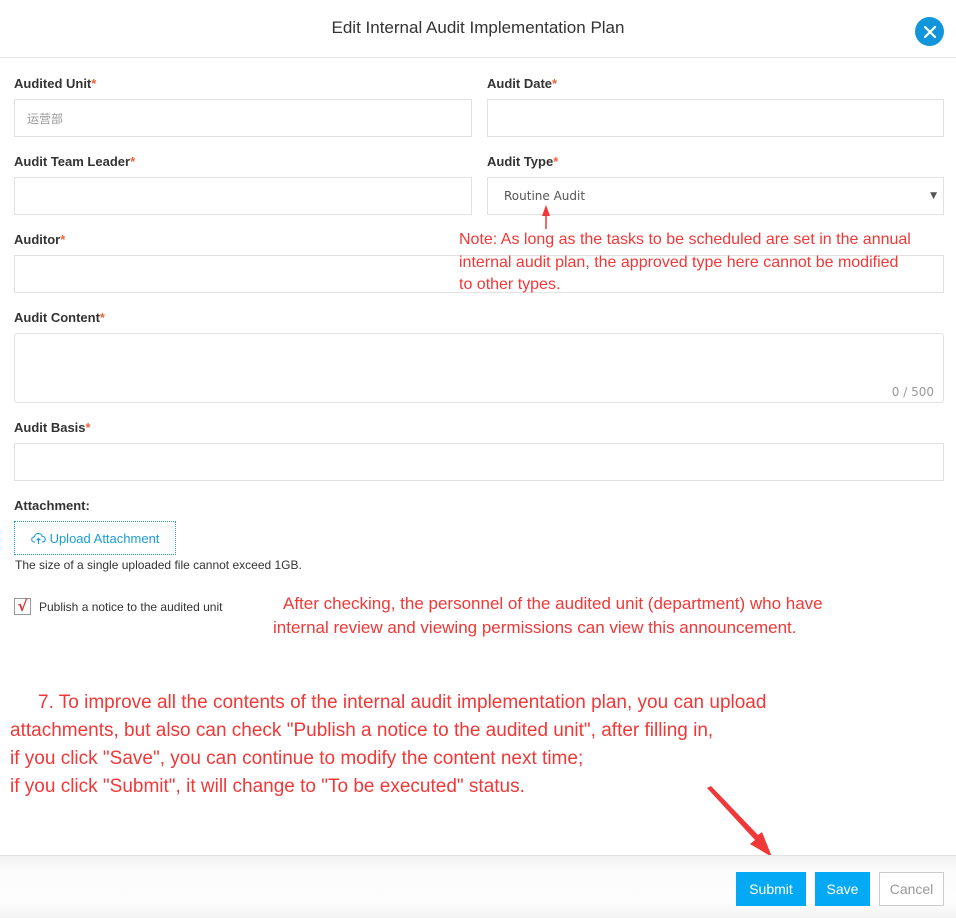 Image resolution: width=956 pixels, height=918 pixels. Describe the element at coordinates (22, 606) in the screenshot. I see `publish-notice-checkbox: √` at that location.